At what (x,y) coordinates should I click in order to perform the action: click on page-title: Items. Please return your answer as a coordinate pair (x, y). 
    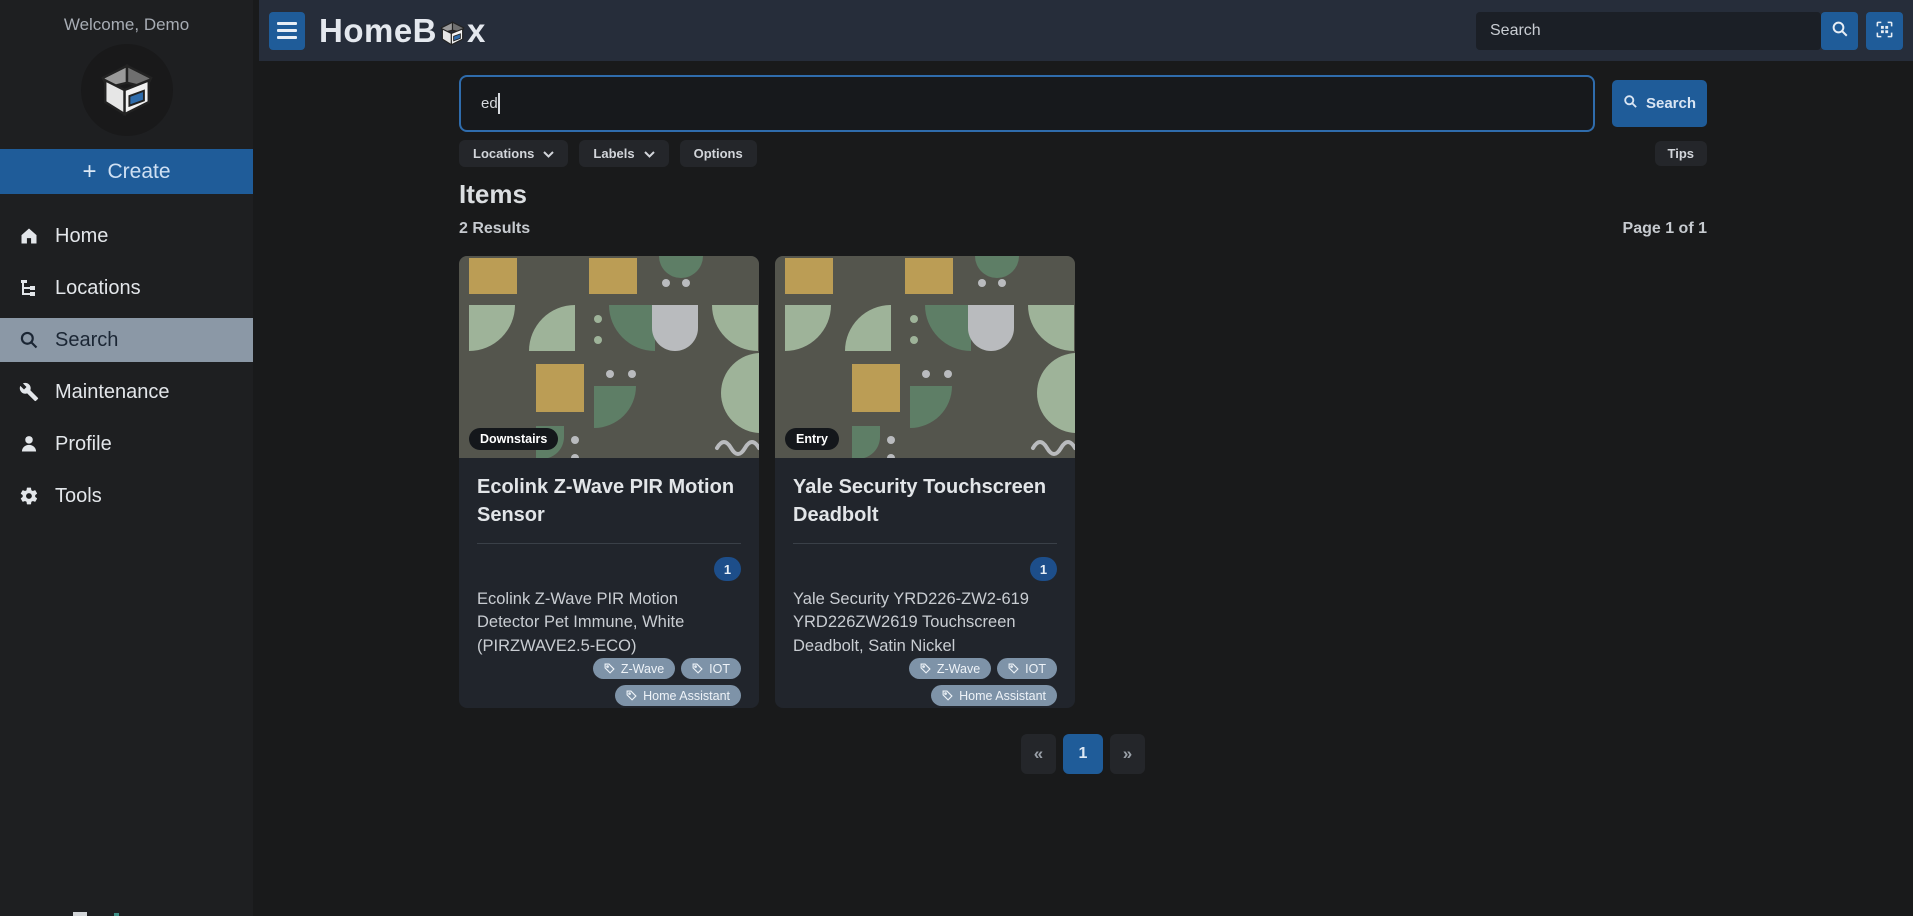
    Looking at the image, I should click on (493, 194).